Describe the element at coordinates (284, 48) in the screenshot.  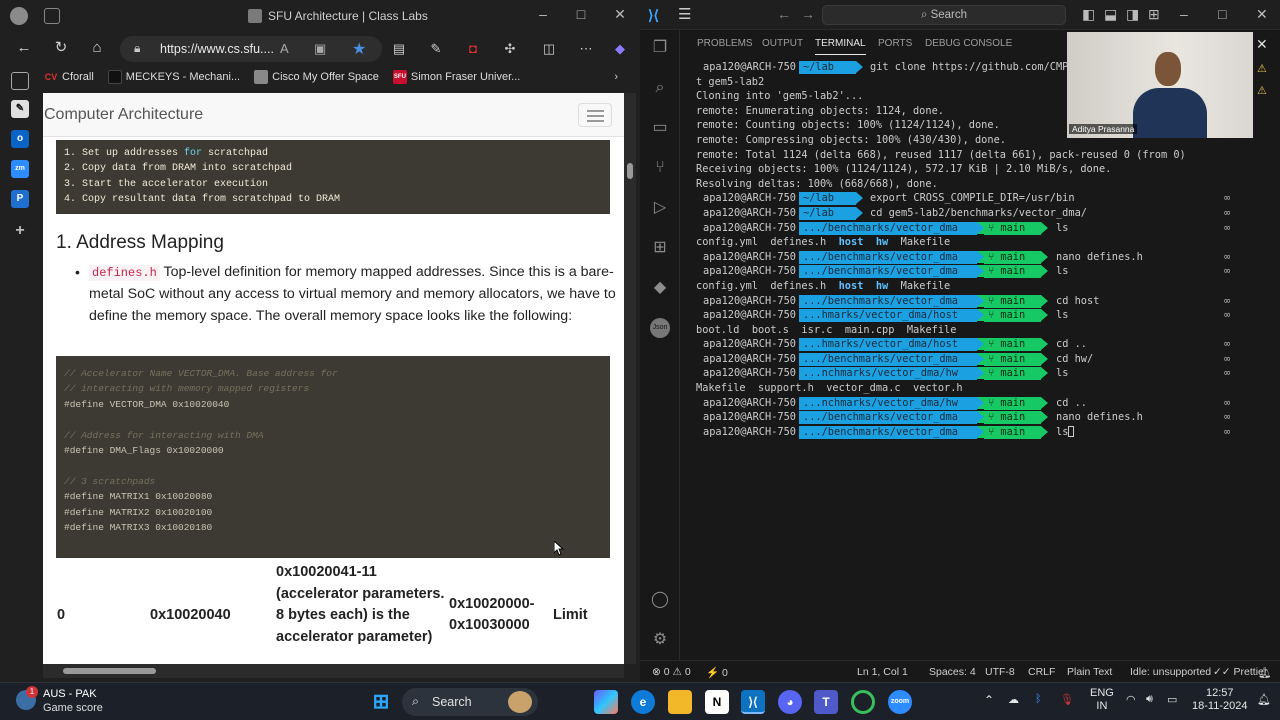
I see `read-aloud-icon: A` at that location.